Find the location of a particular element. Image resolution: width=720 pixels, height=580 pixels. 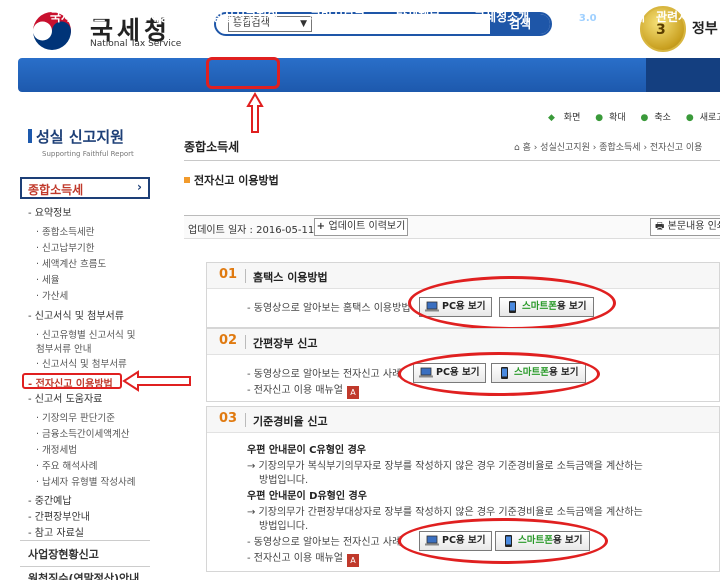

refresh-button: ● 새로고침 is located at coordinates (703, 118).